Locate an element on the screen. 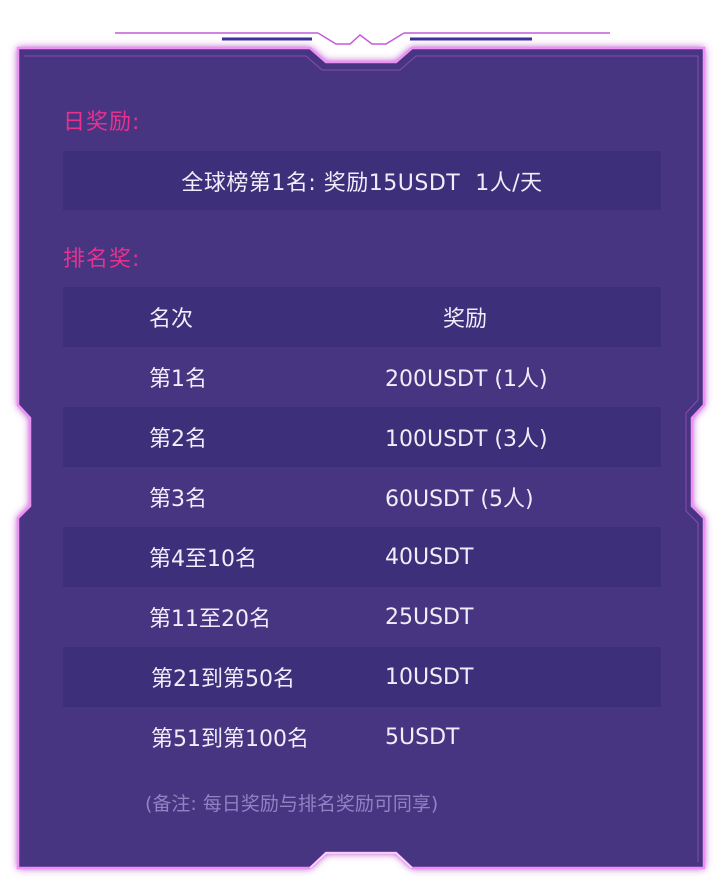  table-row: 第2名 100USDT (3人) is located at coordinates (362, 437).